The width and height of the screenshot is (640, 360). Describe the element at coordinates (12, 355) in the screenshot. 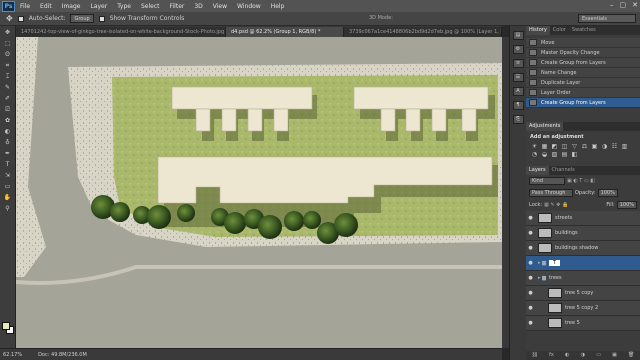

I see `zoom-readout: 62.17%` at that location.